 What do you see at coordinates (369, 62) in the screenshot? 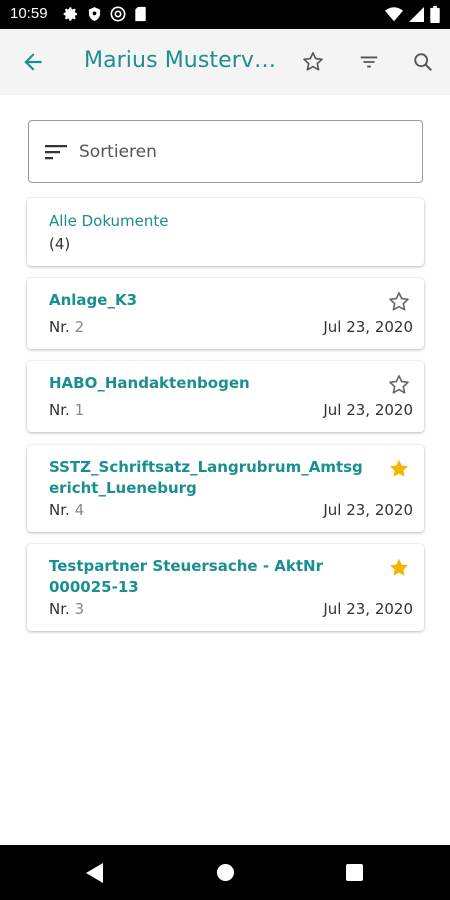
I see `filter-icon` at bounding box center [369, 62].